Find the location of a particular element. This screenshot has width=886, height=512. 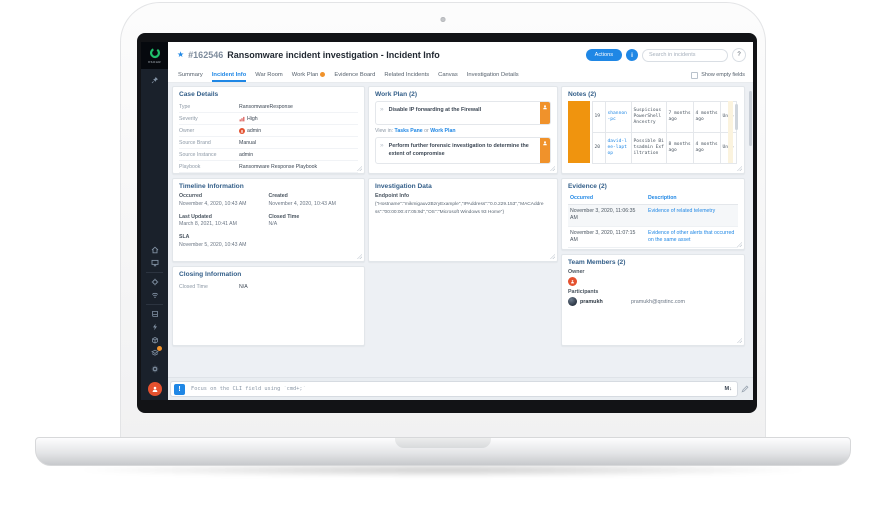

notes-cell: 8 months ago is located at coordinates (680, 148).